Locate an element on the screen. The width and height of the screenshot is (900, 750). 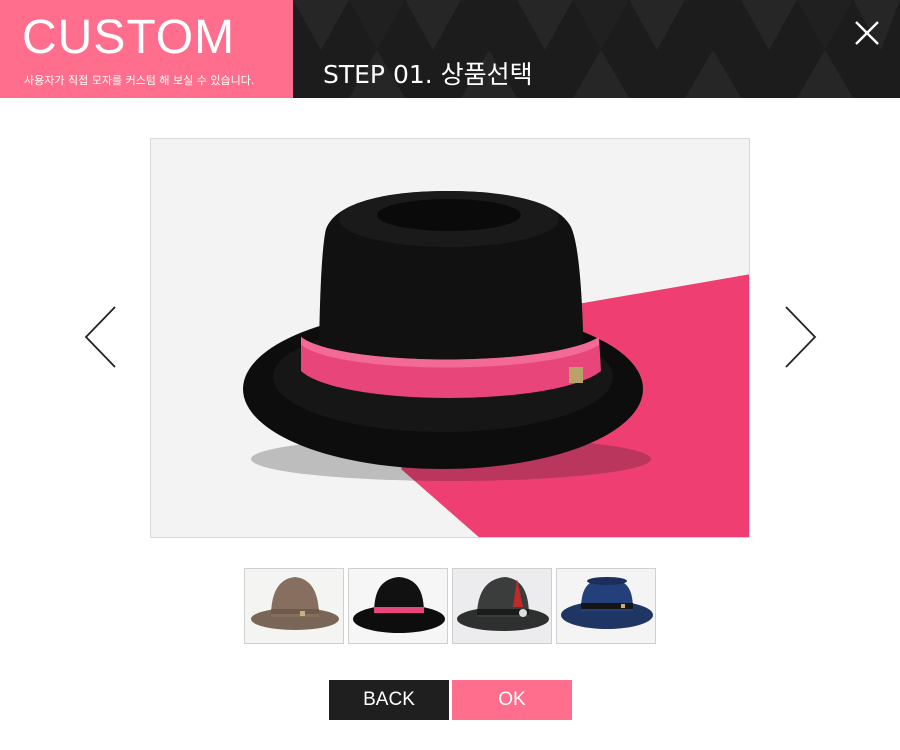
close-button is located at coordinates (867, 33).